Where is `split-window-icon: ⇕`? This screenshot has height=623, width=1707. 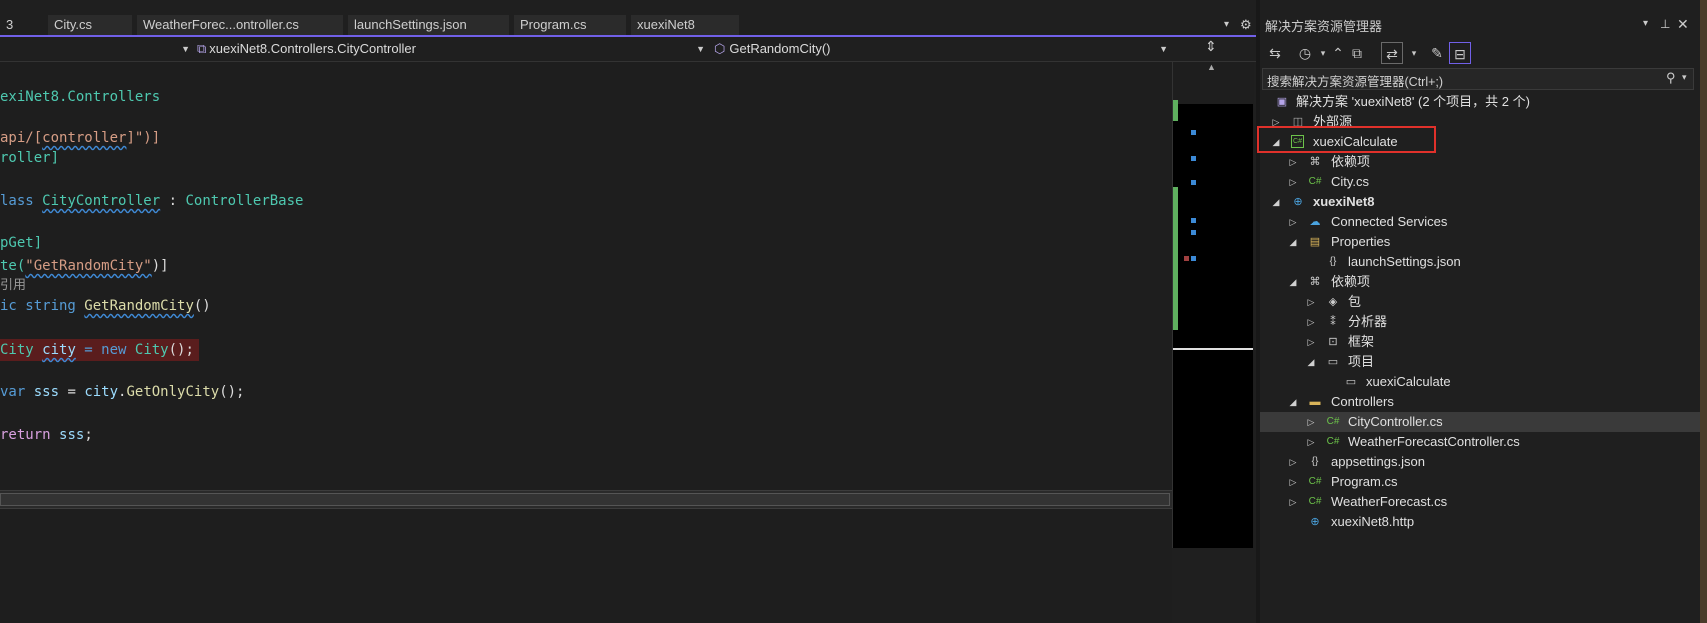 split-window-icon: ⇕ is located at coordinates (1211, 46).